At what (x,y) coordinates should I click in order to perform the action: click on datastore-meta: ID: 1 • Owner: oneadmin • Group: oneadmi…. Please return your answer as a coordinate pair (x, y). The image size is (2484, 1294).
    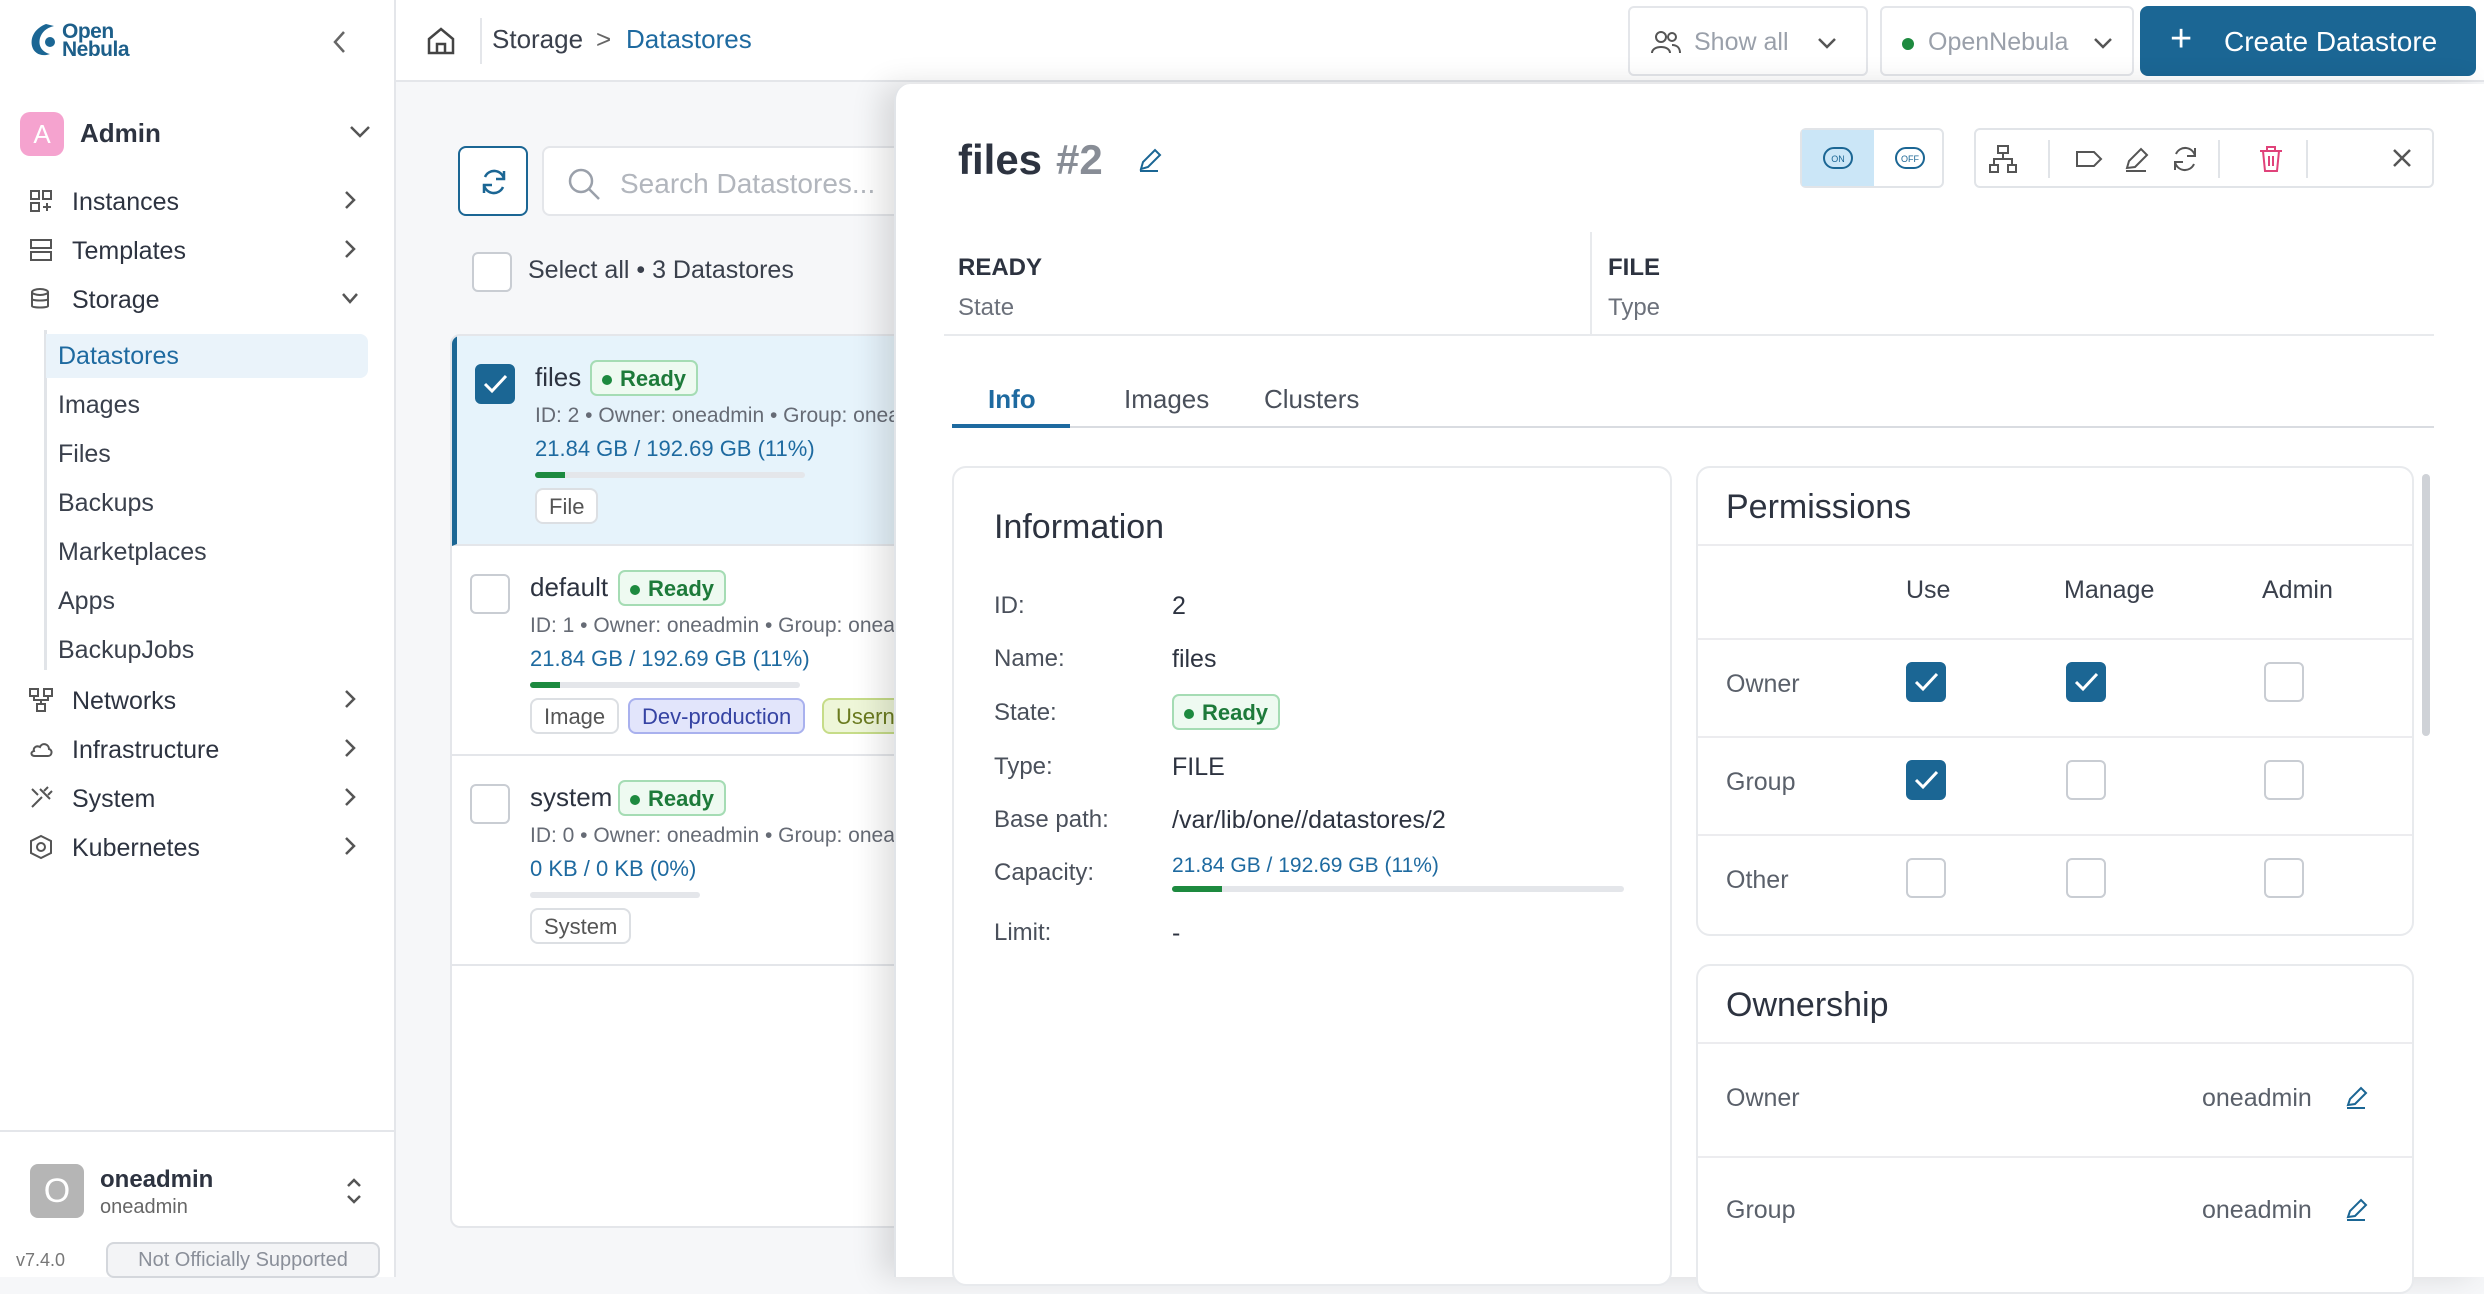
    Looking at the image, I should click on (720, 625).